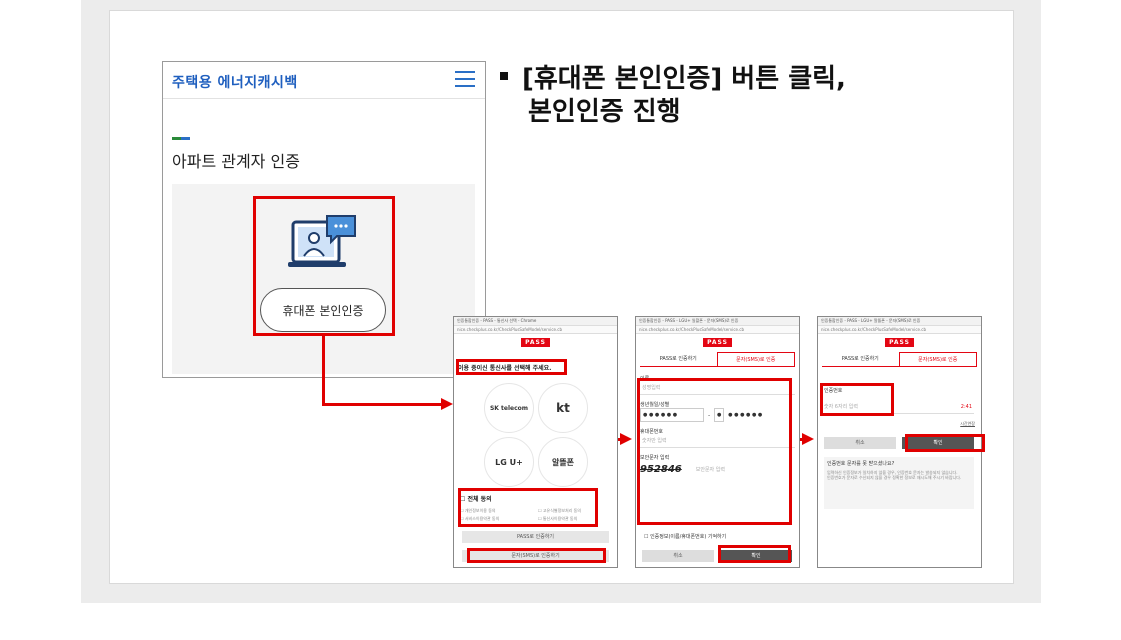  What do you see at coordinates (324, 98) in the screenshot?
I see `header-divider` at bounding box center [324, 98].